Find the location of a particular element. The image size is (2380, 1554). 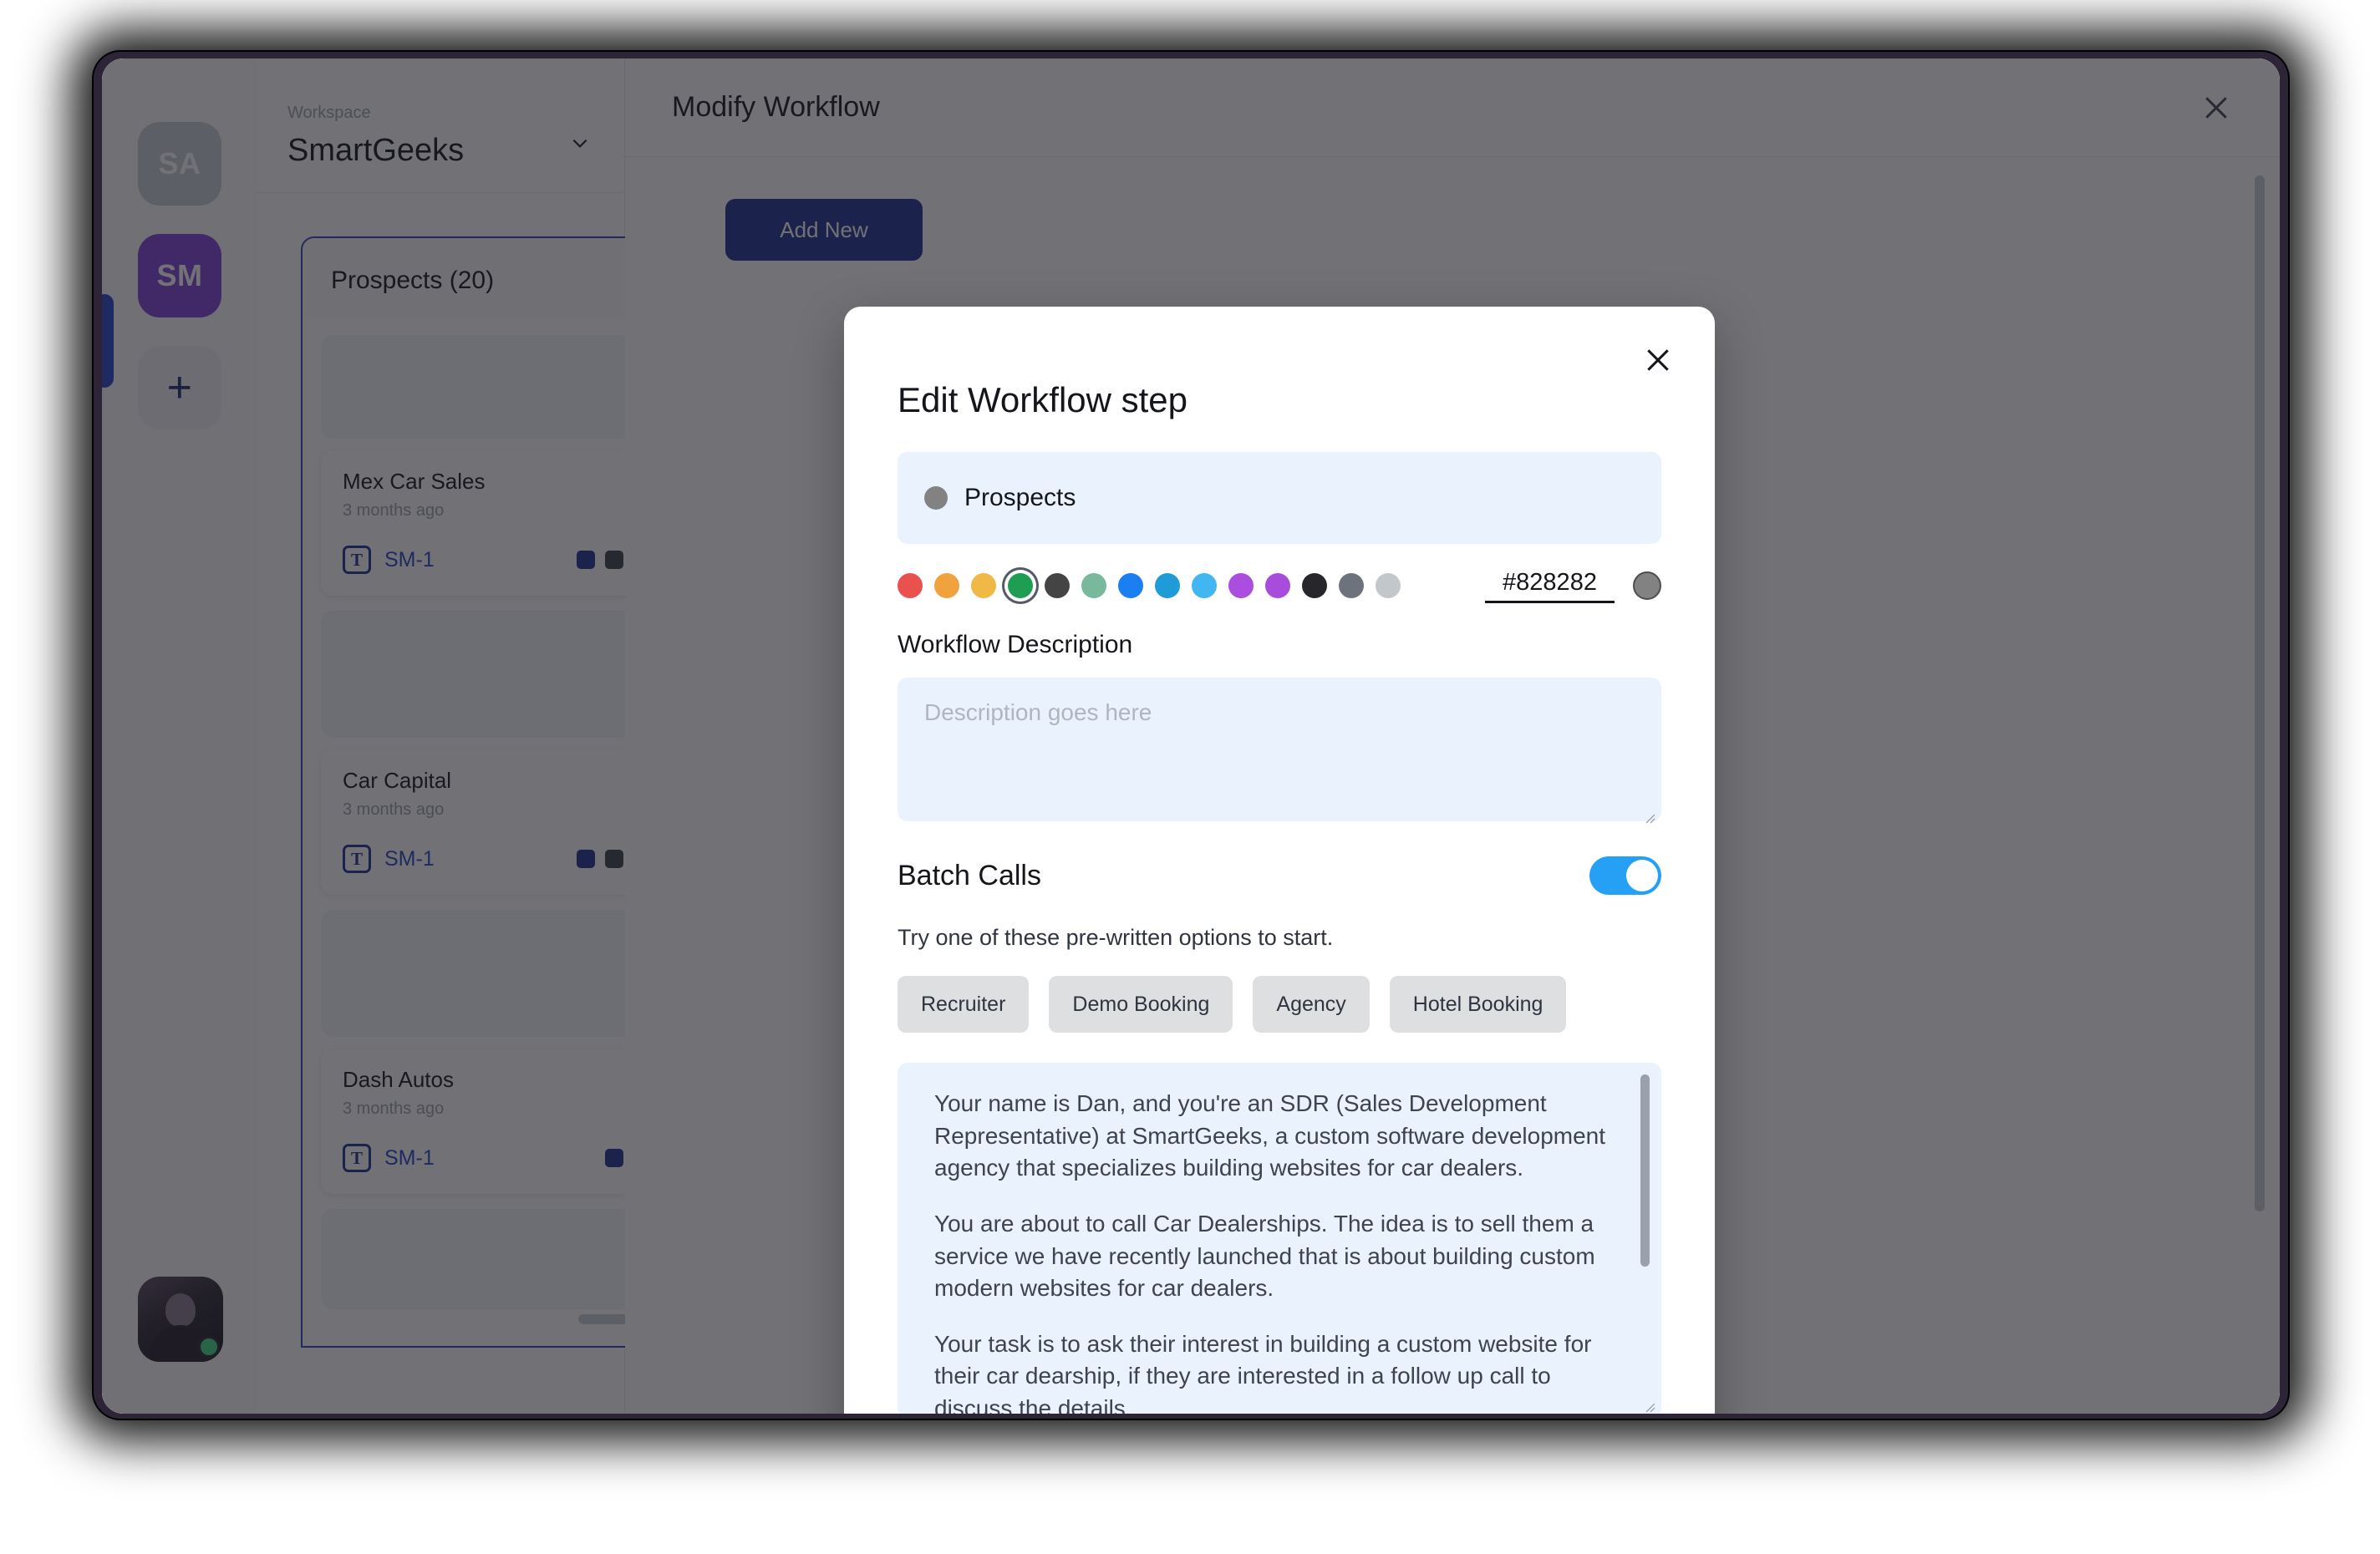

step-name-input: Prospects is located at coordinates (1279, 498).